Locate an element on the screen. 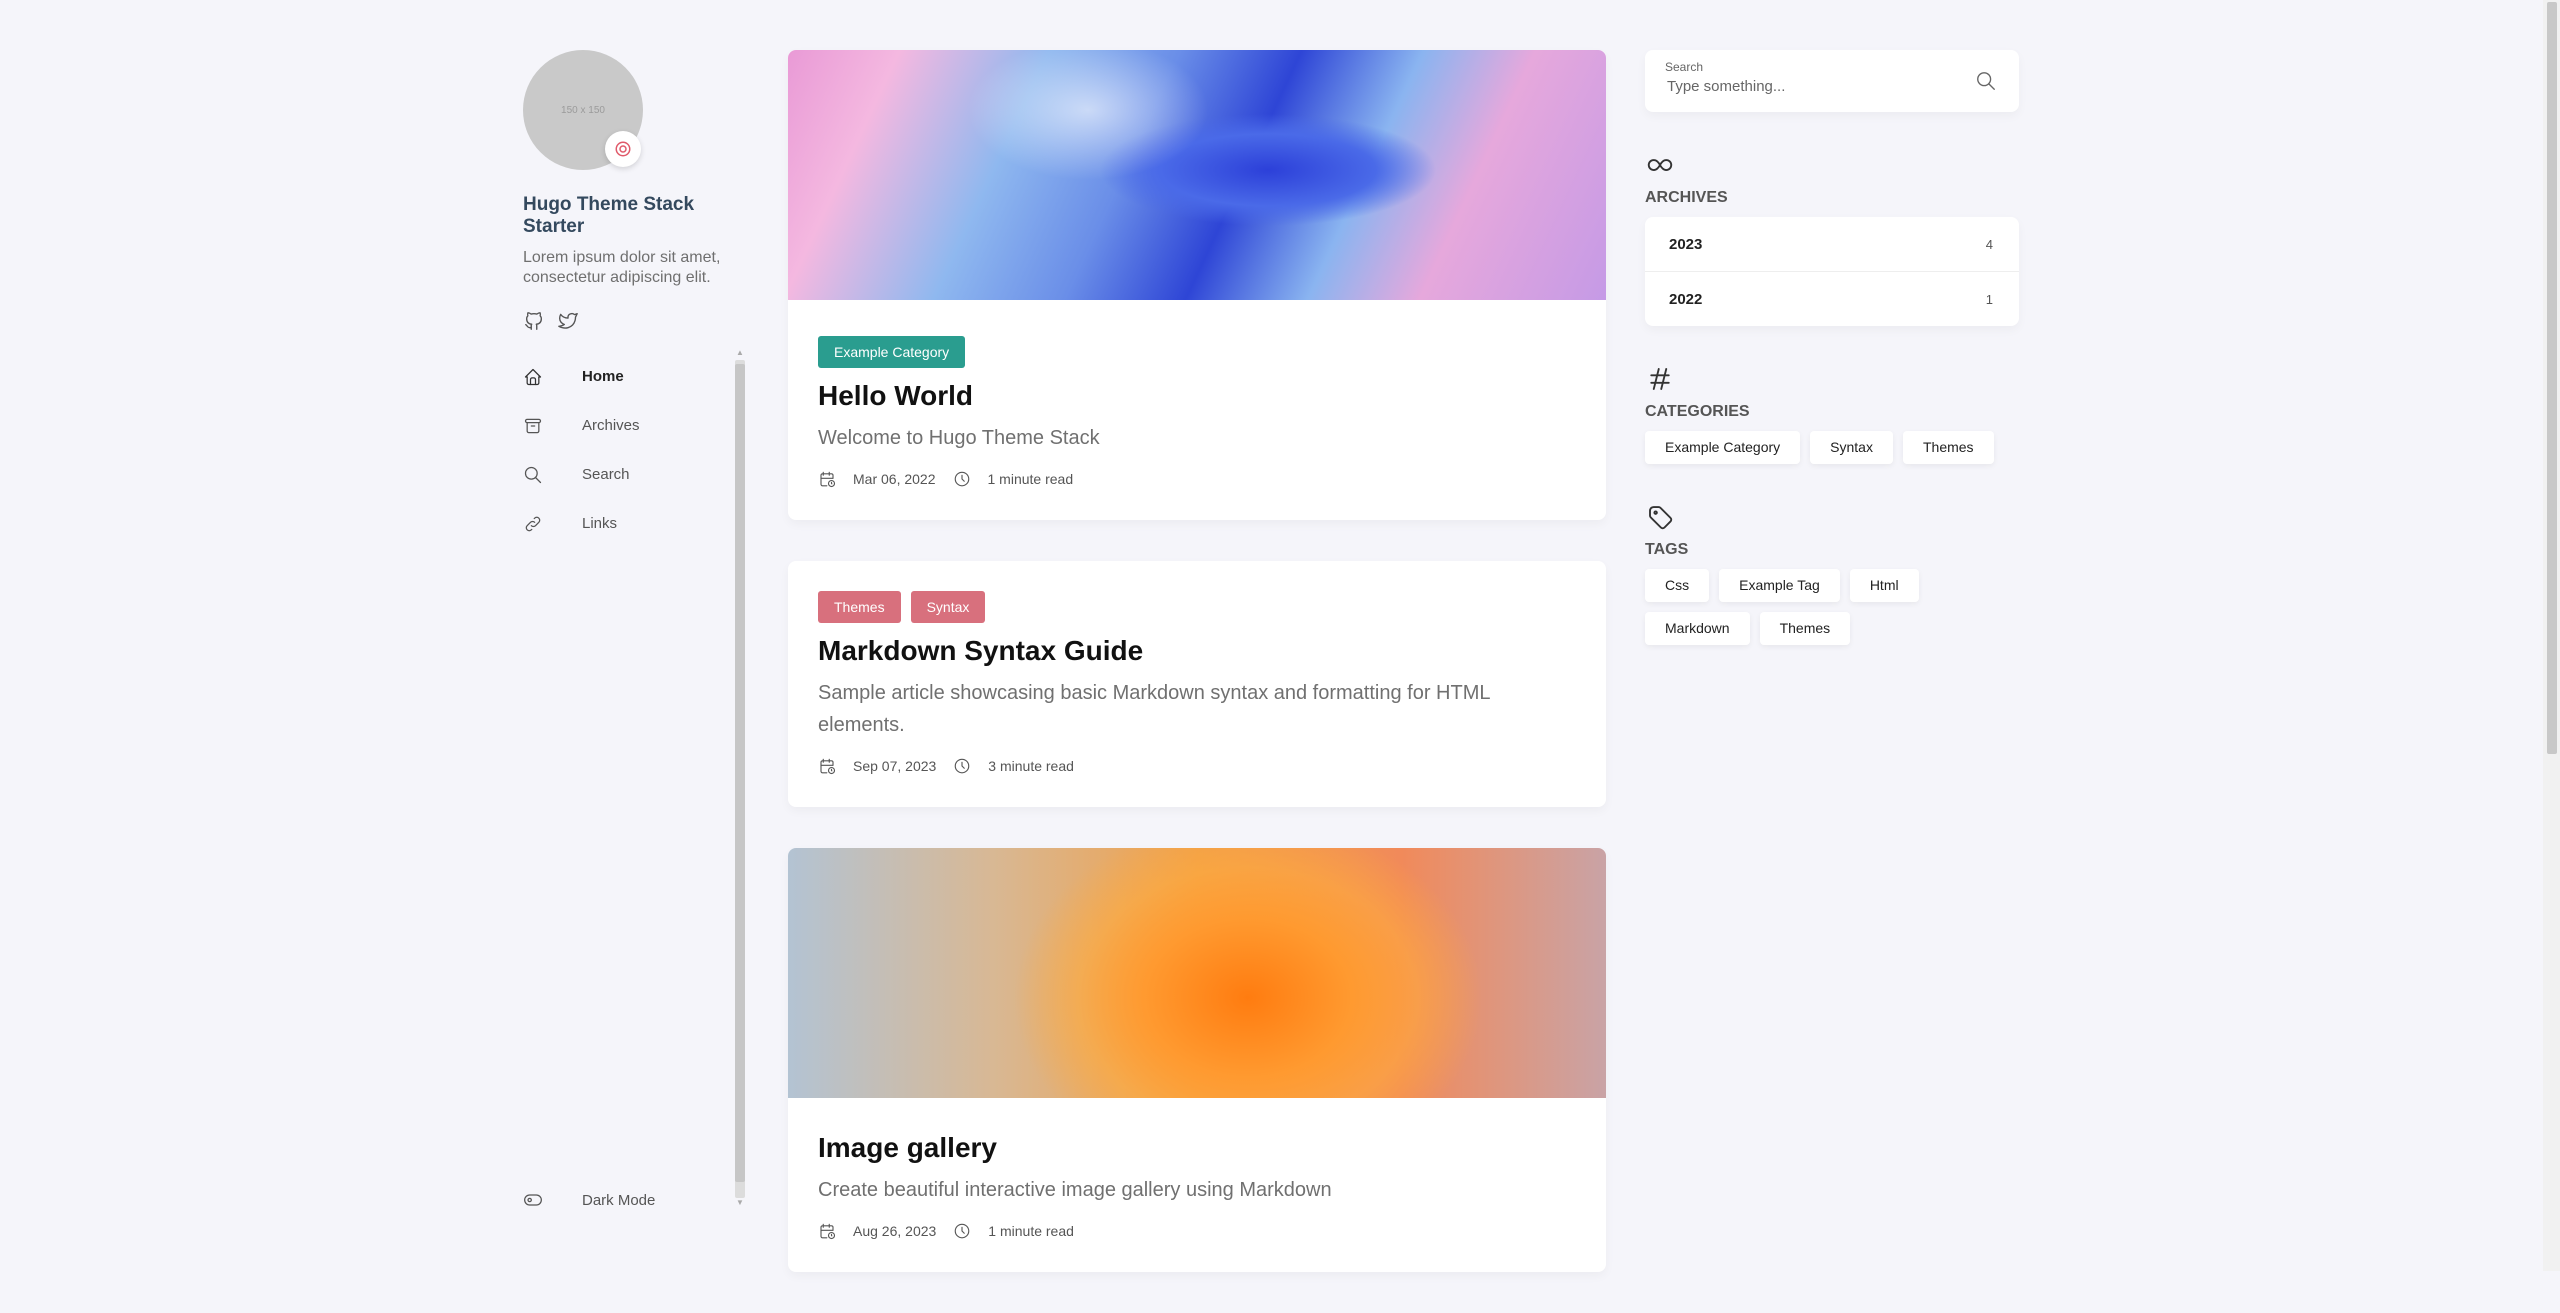 The width and height of the screenshot is (2560, 1313). hashtag-icon is located at coordinates (1660, 379).